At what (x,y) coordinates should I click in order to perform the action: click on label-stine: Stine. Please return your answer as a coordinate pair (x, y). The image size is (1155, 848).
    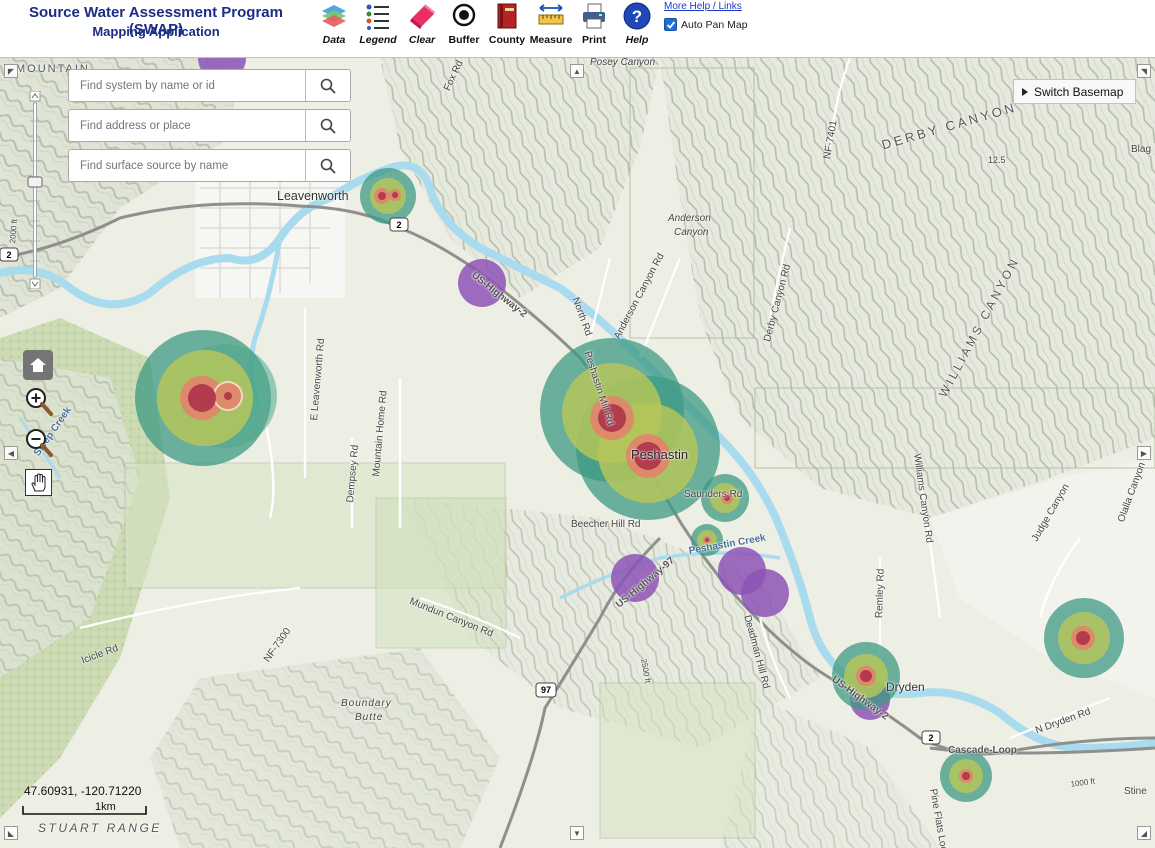
    Looking at the image, I should click on (1135, 791).